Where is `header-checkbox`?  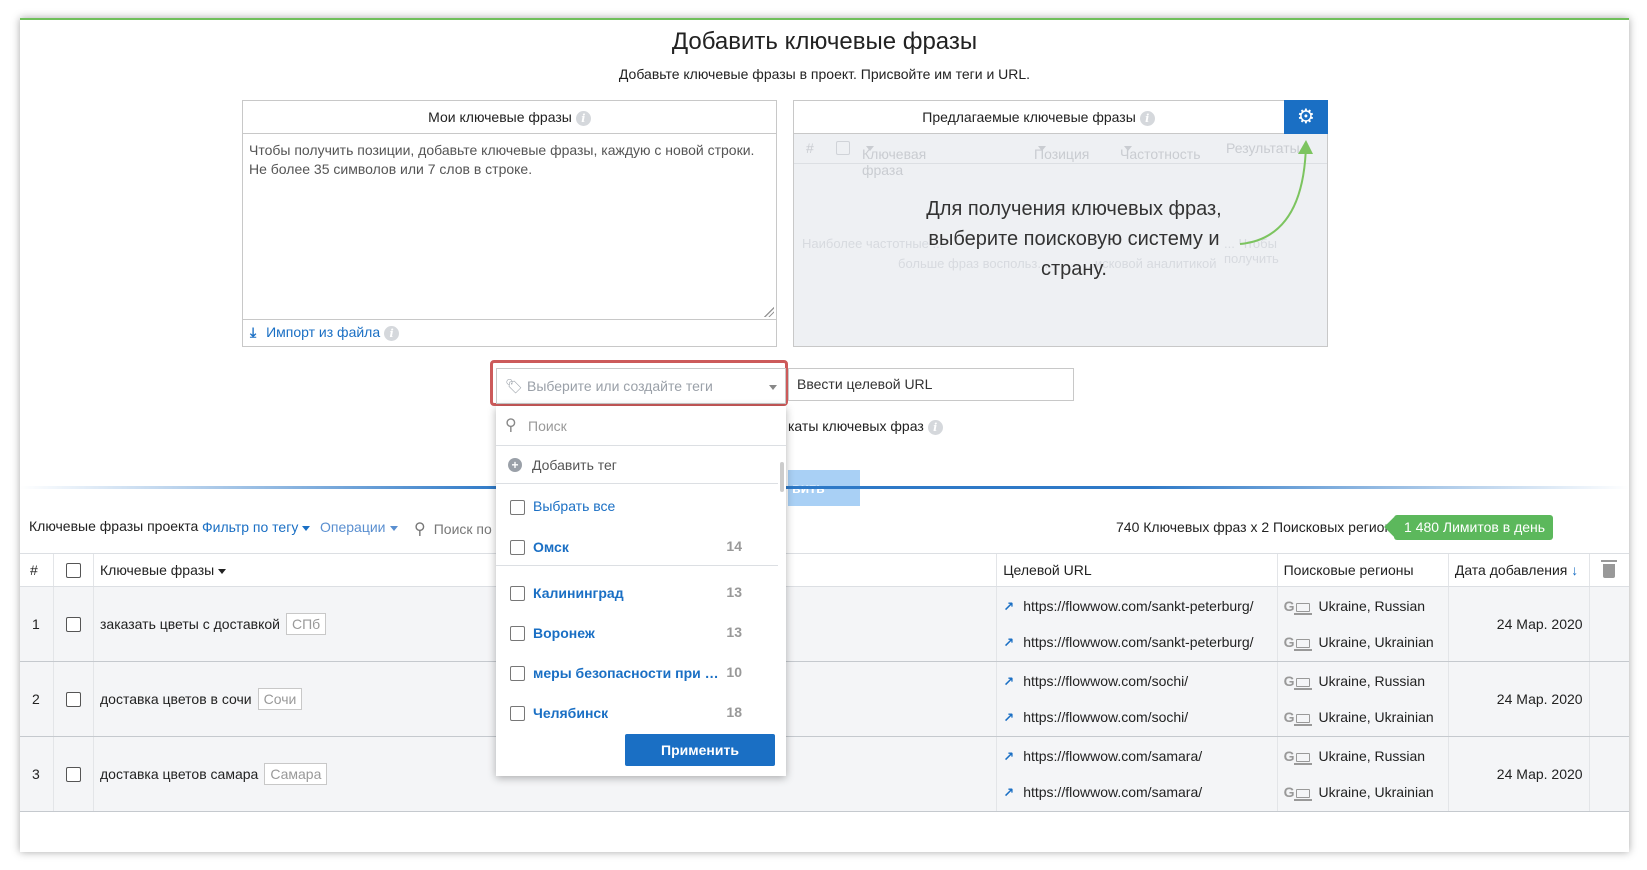
header-checkbox is located at coordinates (73, 570).